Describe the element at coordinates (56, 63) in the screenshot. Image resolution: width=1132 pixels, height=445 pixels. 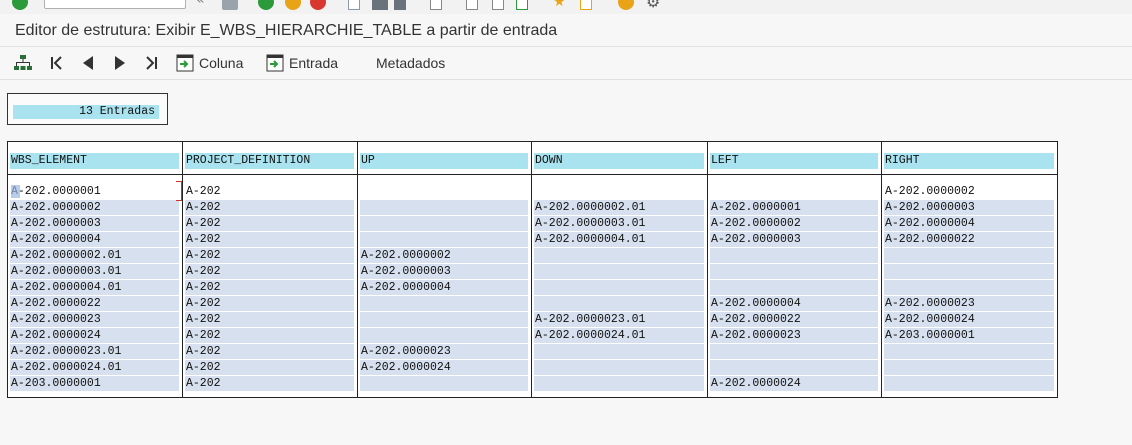
I see `first-entry-button` at that location.